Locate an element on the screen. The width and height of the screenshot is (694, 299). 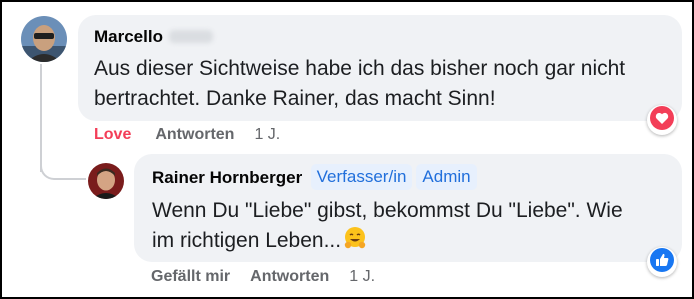
reply-actions: Gefällt mir Antworten 1 J. is located at coordinates (273, 277).